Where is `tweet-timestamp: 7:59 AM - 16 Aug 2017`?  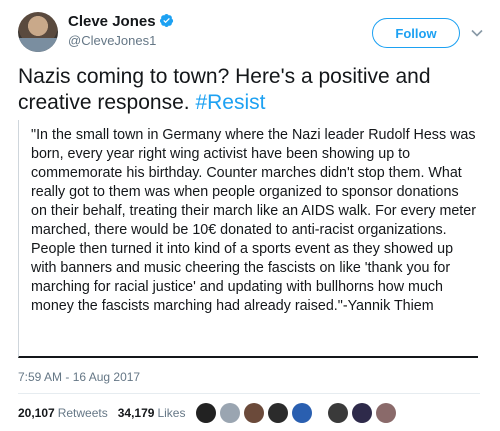 tweet-timestamp: 7:59 AM - 16 Aug 2017 is located at coordinates (79, 377).